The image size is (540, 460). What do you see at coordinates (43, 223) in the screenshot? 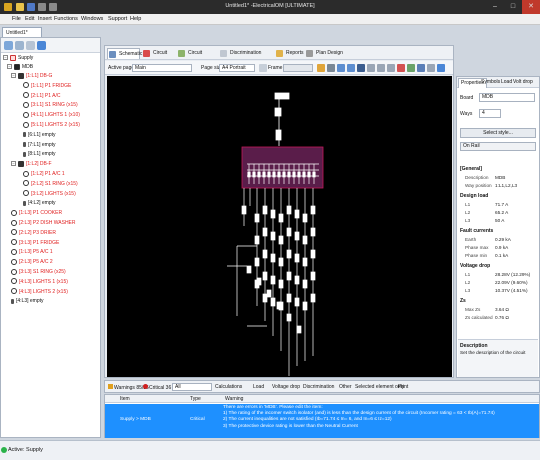
I see `tree-item: [2:L3] P2 DISH WASHER` at bounding box center [43, 223].